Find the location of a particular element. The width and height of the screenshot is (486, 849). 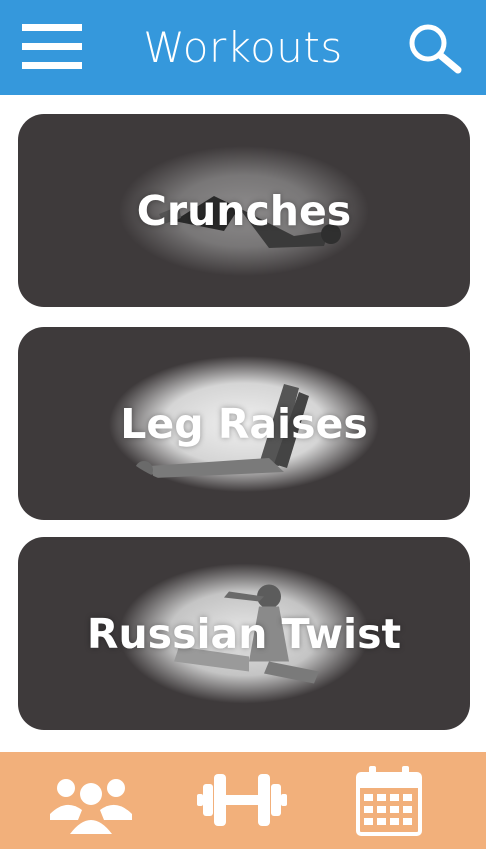

dumbbell-icon is located at coordinates (242, 800).